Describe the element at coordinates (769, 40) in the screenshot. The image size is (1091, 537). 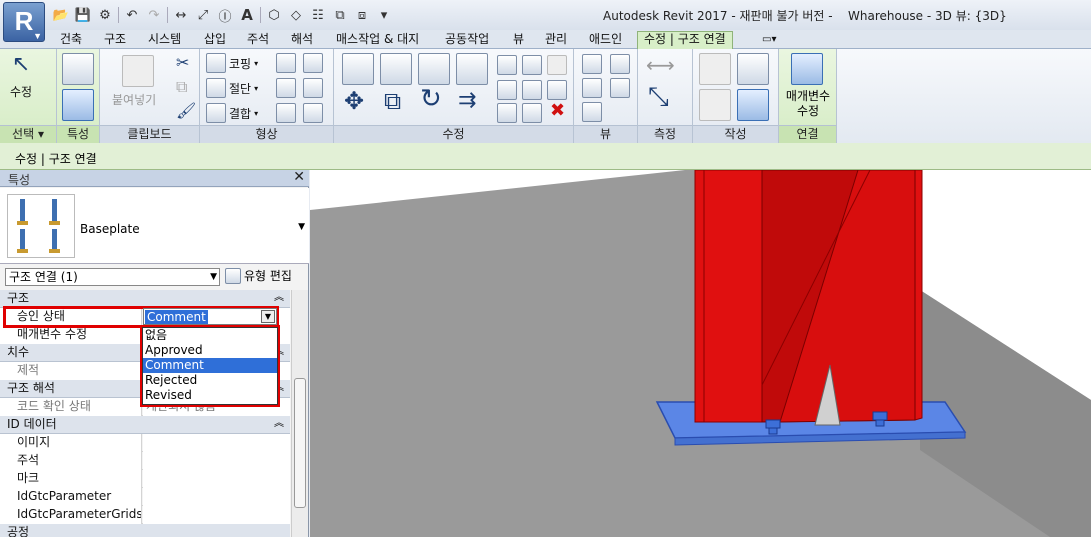
I see `ribbon-minimize-icon: ▭▾` at that location.